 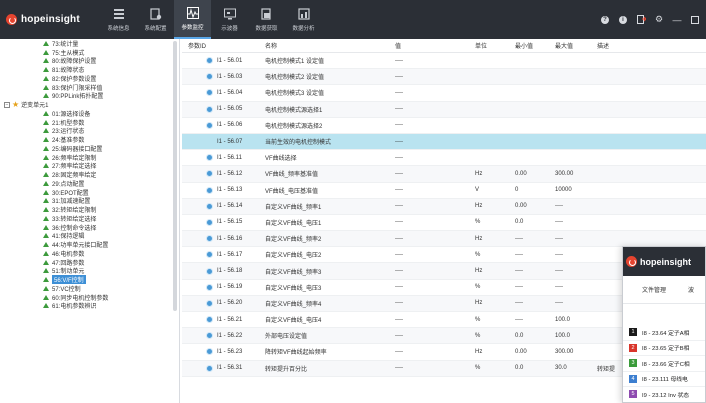 I want to click on tree-item: 23:运行状态, so click(x=89, y=131).